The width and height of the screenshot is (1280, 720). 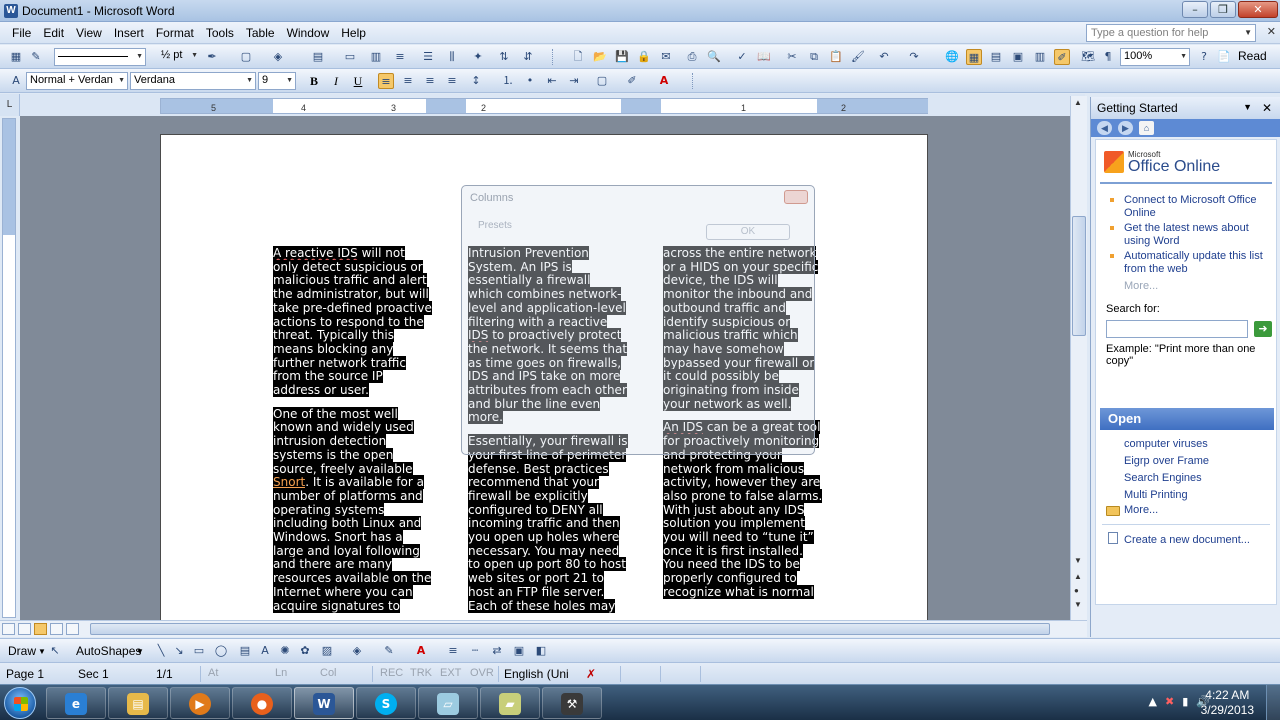 What do you see at coordinates (36, 57) in the screenshot?
I see `eraser-icon: ✎` at bounding box center [36, 57].